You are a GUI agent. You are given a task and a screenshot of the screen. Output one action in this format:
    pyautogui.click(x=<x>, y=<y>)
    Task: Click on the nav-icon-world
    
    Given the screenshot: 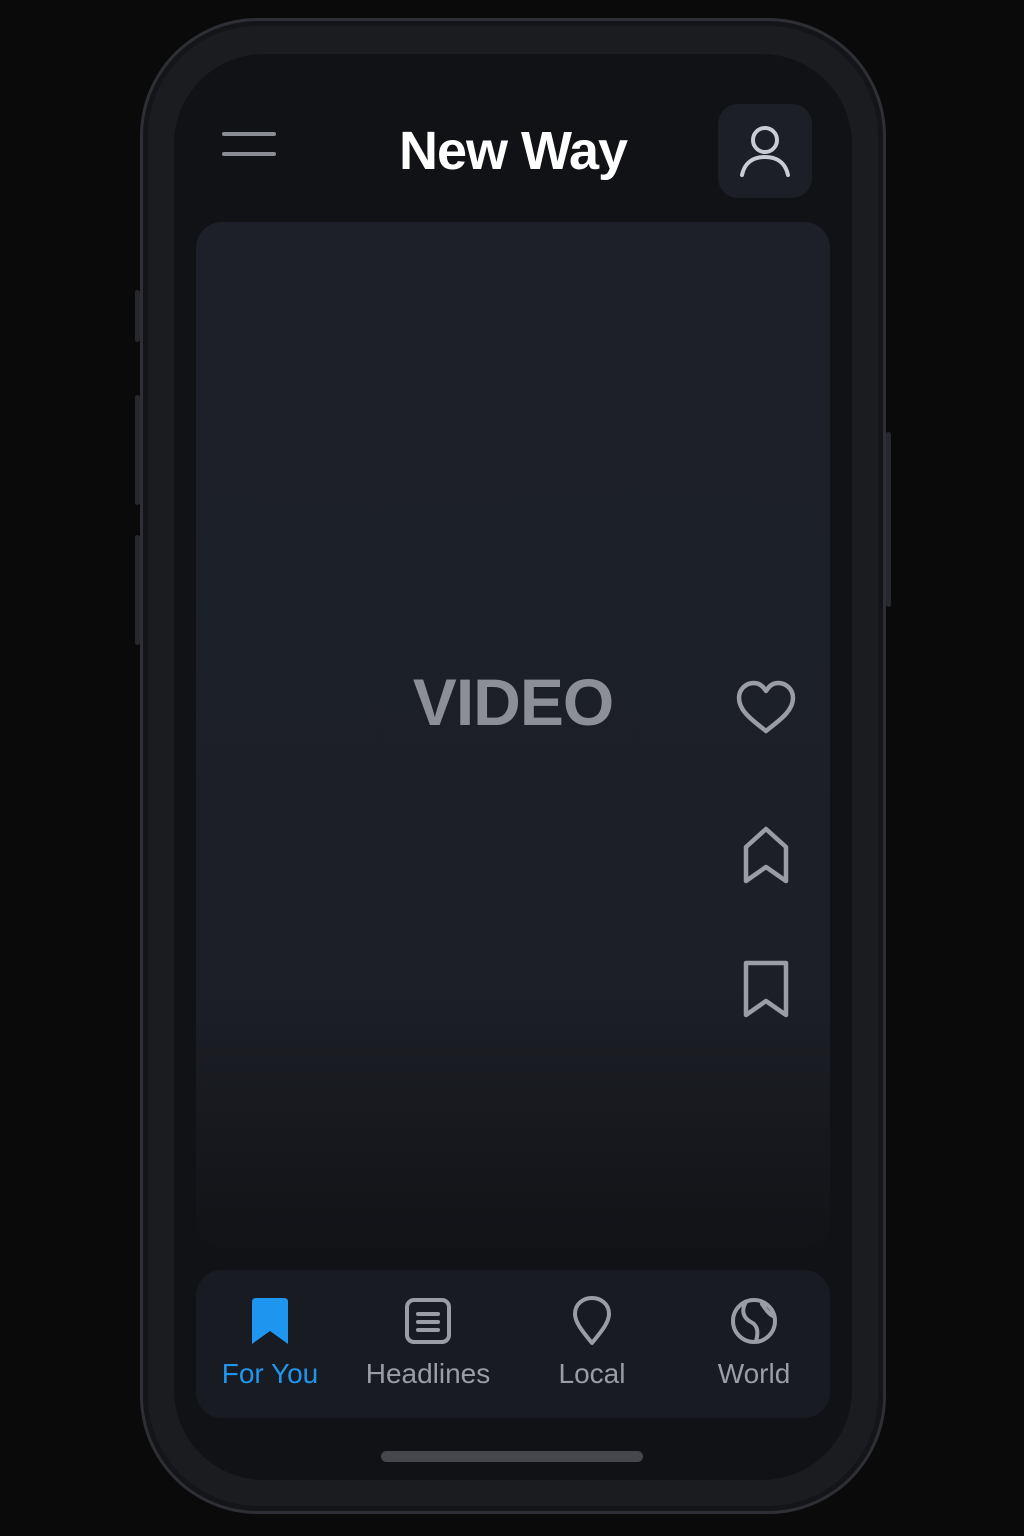 What is the action you would take?
    pyautogui.click(x=754, y=1321)
    